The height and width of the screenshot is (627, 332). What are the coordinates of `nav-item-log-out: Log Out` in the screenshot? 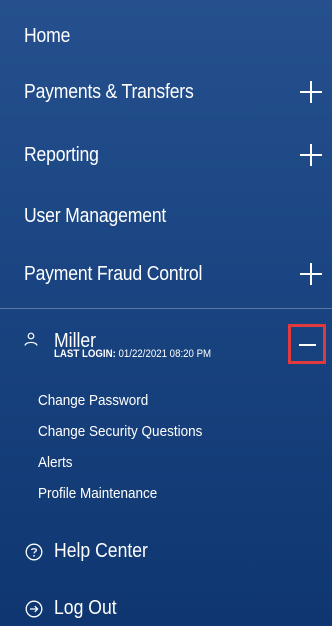 It's located at (166, 609).